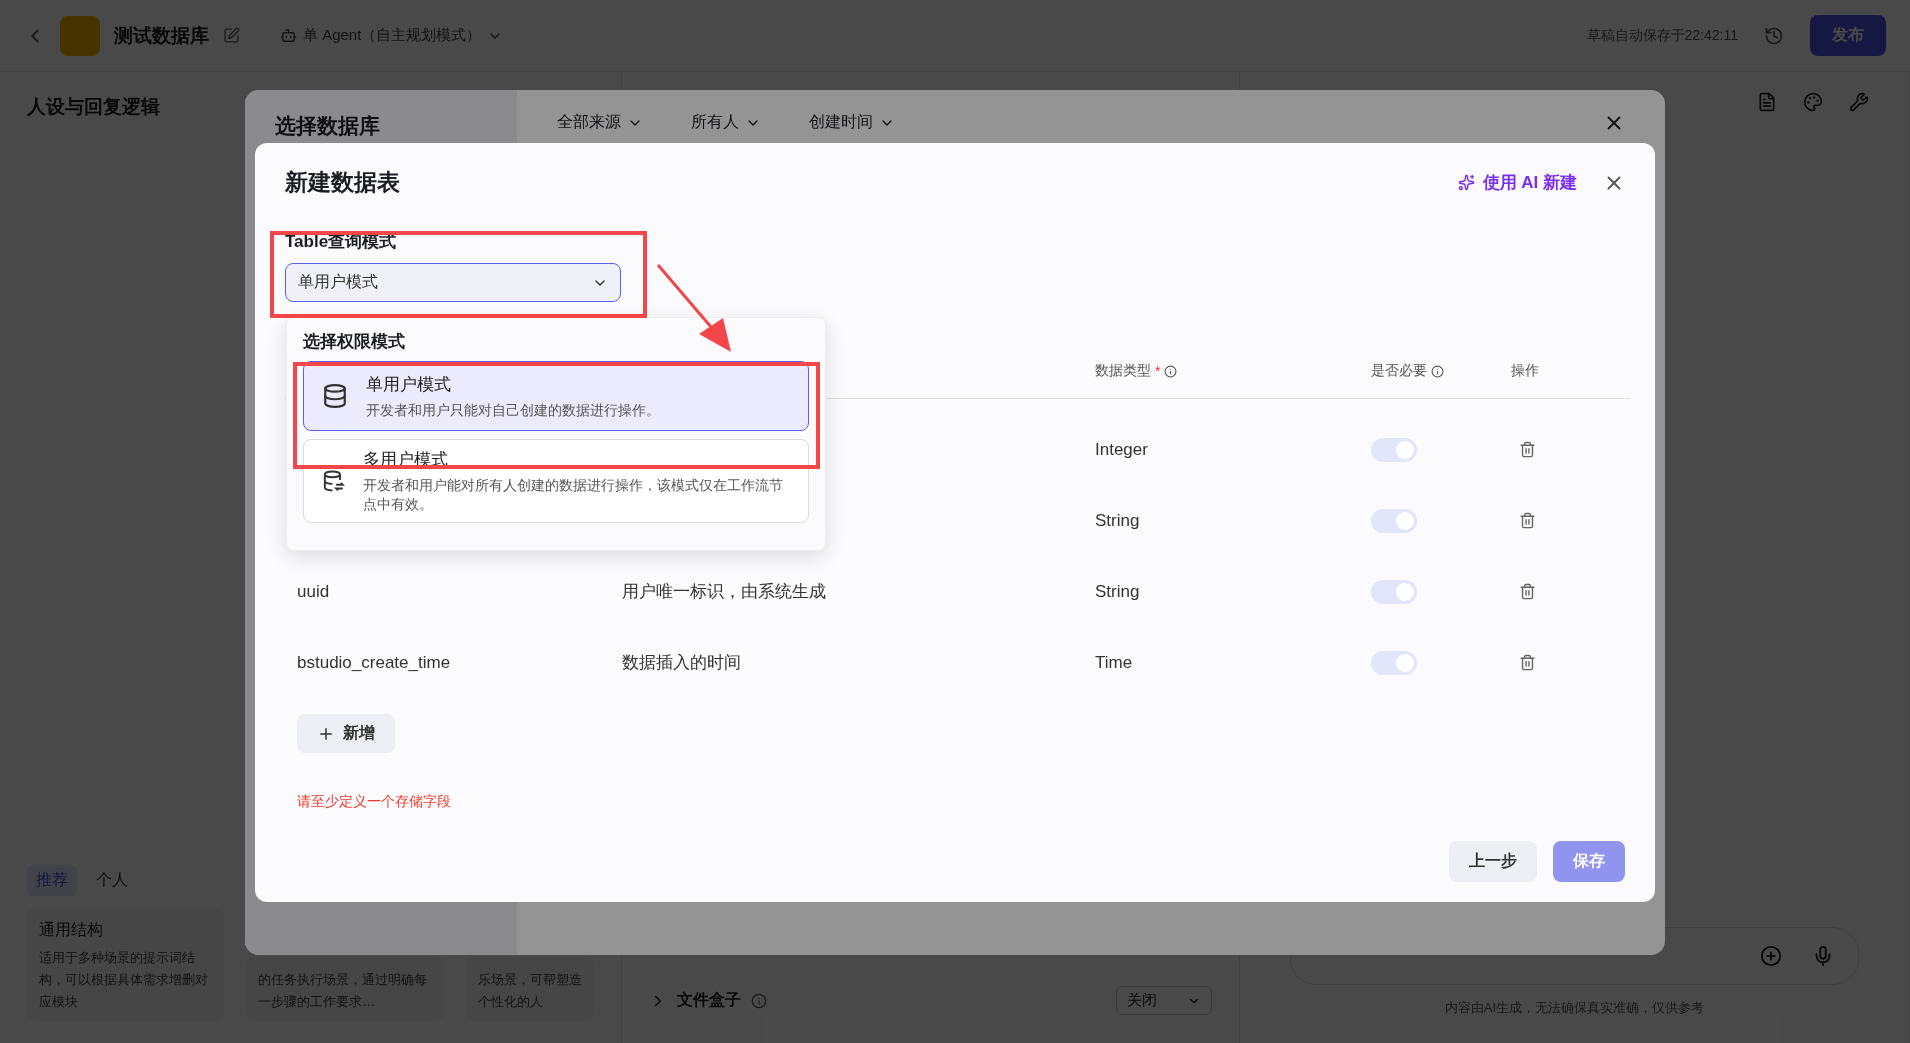 Image resolution: width=1910 pixels, height=1043 pixels. What do you see at coordinates (1466, 182) in the screenshot?
I see `sparkle-icon` at bounding box center [1466, 182].